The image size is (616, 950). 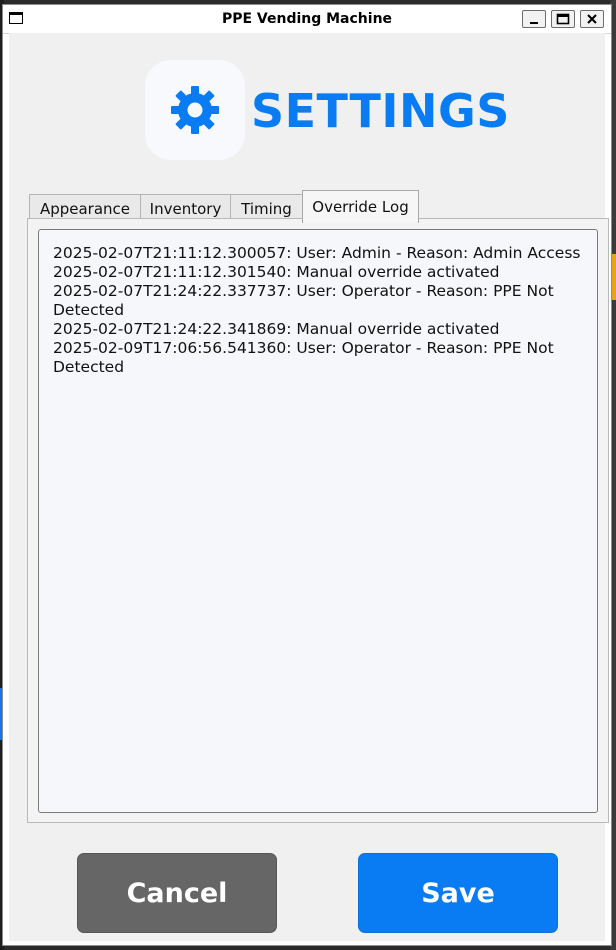 What do you see at coordinates (360, 206) in the screenshot?
I see `tab-override-log: Override Log` at bounding box center [360, 206].